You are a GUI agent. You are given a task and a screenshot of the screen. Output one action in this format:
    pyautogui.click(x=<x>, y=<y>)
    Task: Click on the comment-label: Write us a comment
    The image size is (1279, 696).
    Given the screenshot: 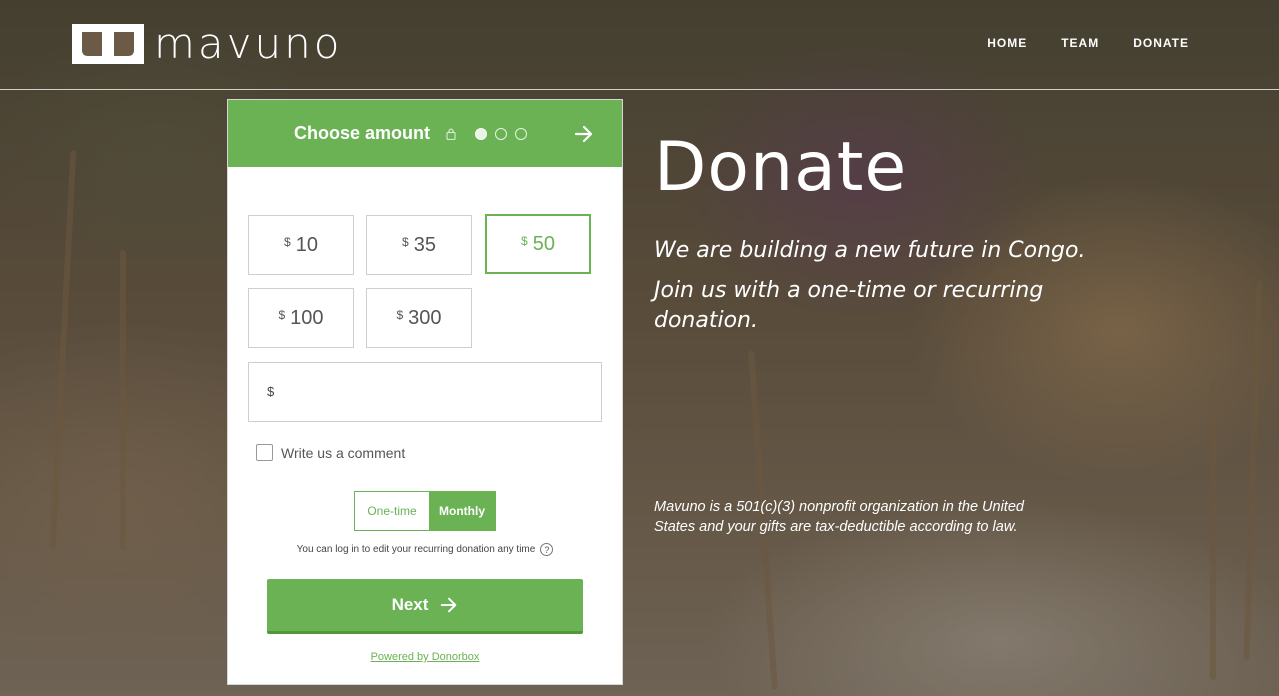 What is the action you would take?
    pyautogui.click(x=343, y=452)
    